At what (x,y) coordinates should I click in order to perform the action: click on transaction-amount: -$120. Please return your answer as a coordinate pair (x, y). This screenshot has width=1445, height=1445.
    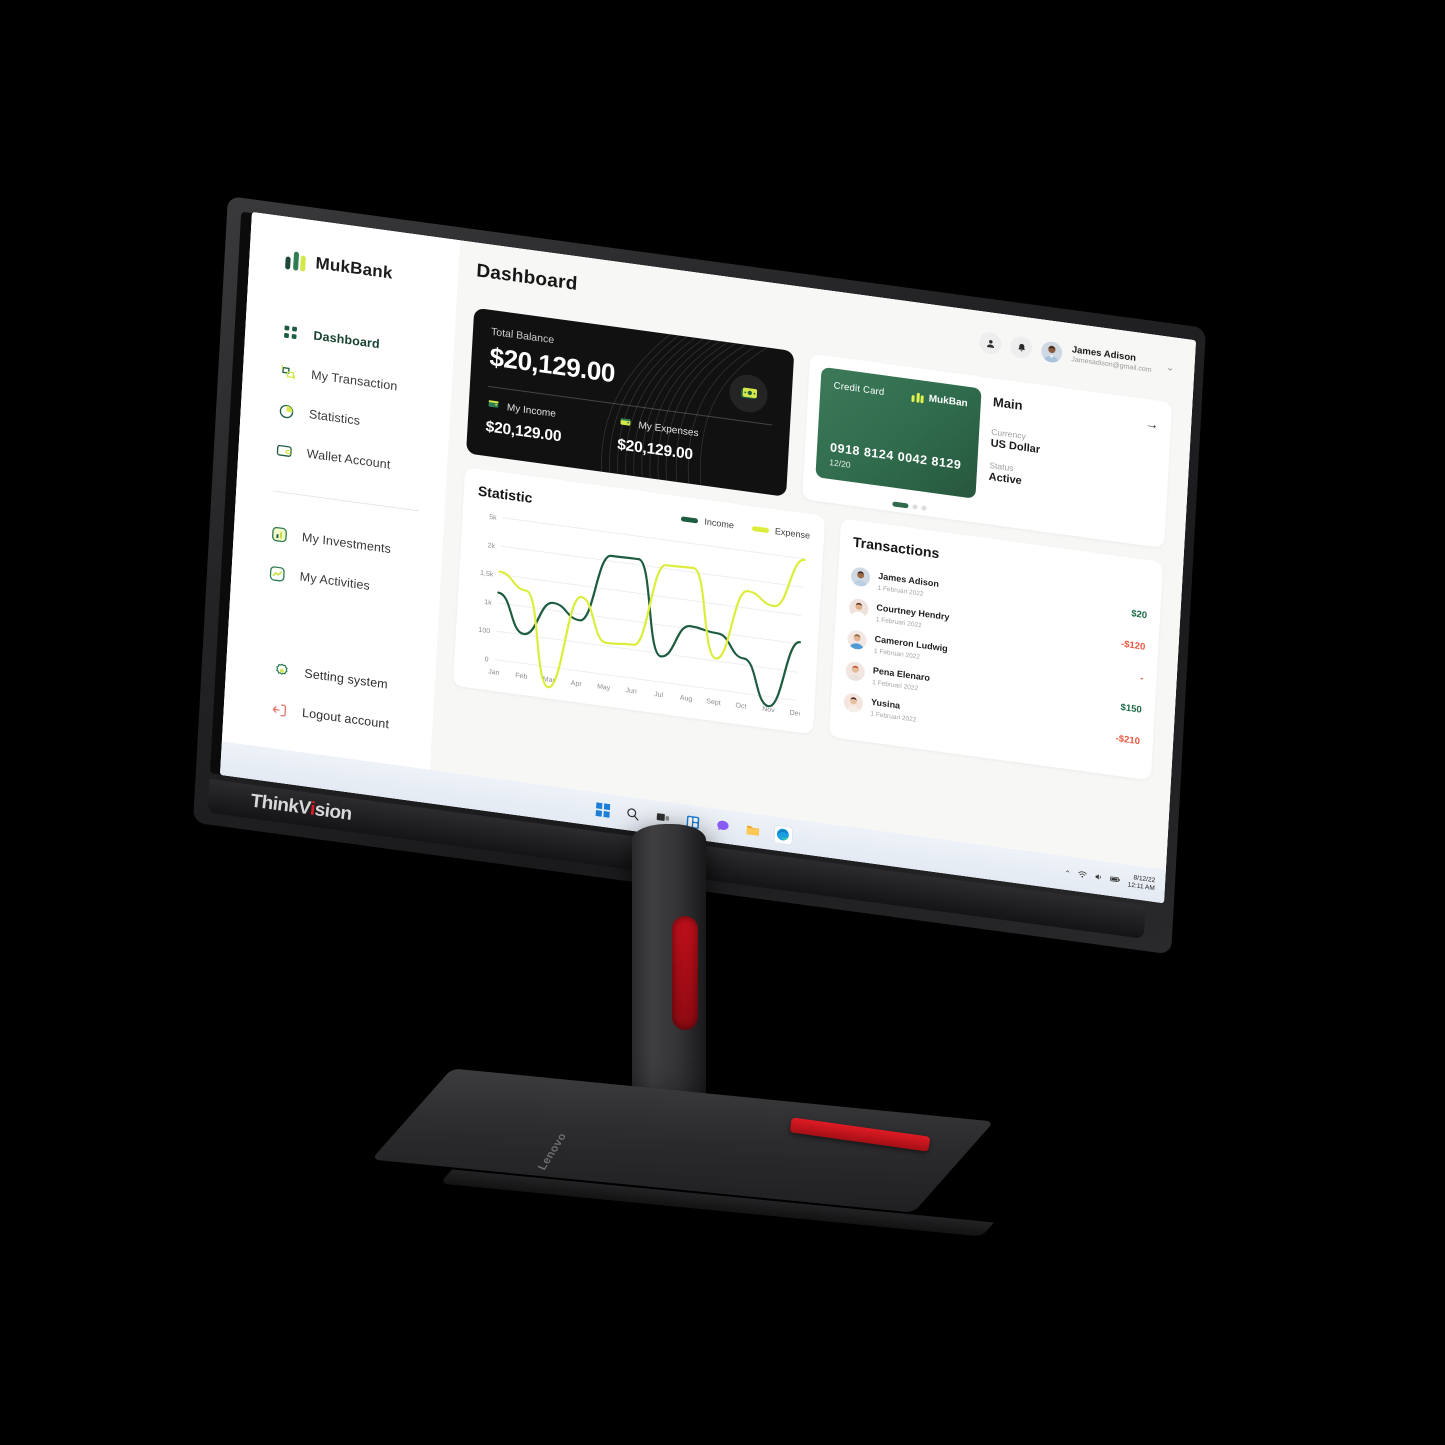
    Looking at the image, I should click on (1133, 645).